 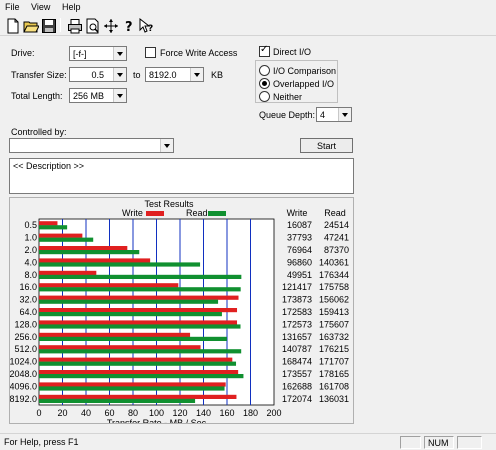 I want to click on transfer-size-to-label: to, so click(x=137, y=75).